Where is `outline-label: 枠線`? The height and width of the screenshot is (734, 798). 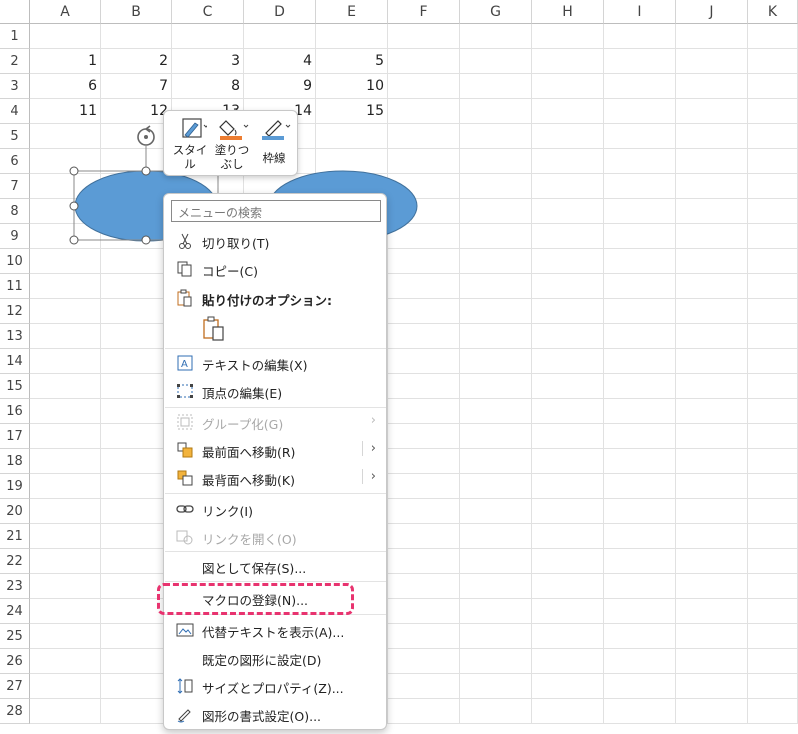
outline-label: 枠線 is located at coordinates (274, 158).